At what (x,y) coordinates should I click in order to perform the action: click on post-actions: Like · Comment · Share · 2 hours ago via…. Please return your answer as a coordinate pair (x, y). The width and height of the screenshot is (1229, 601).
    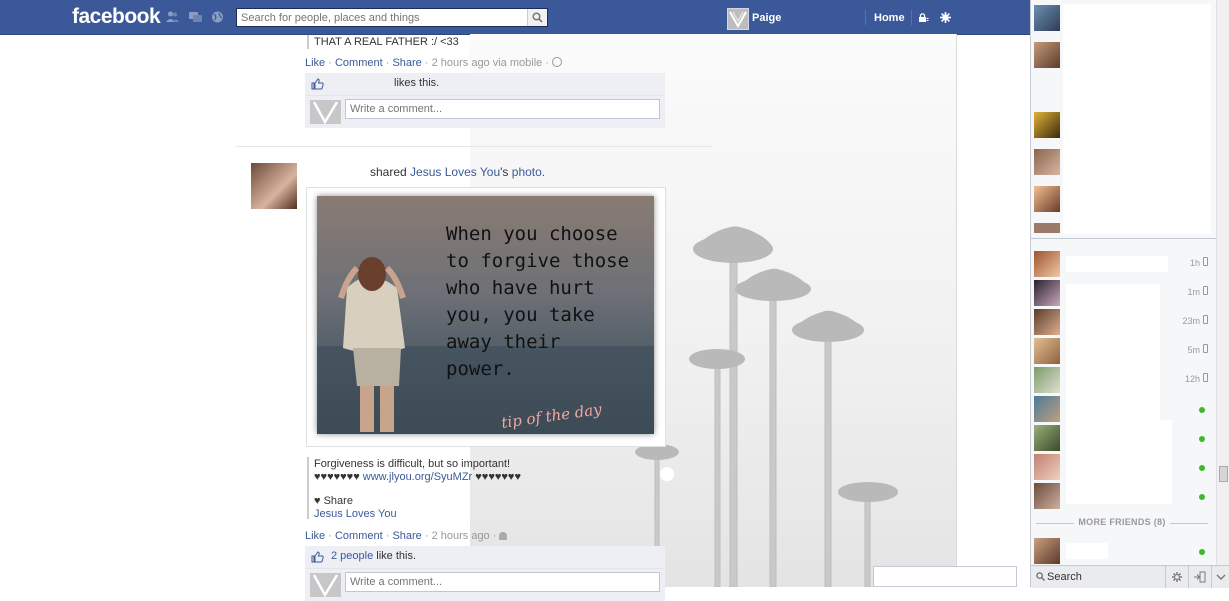
    Looking at the image, I should click on (434, 63).